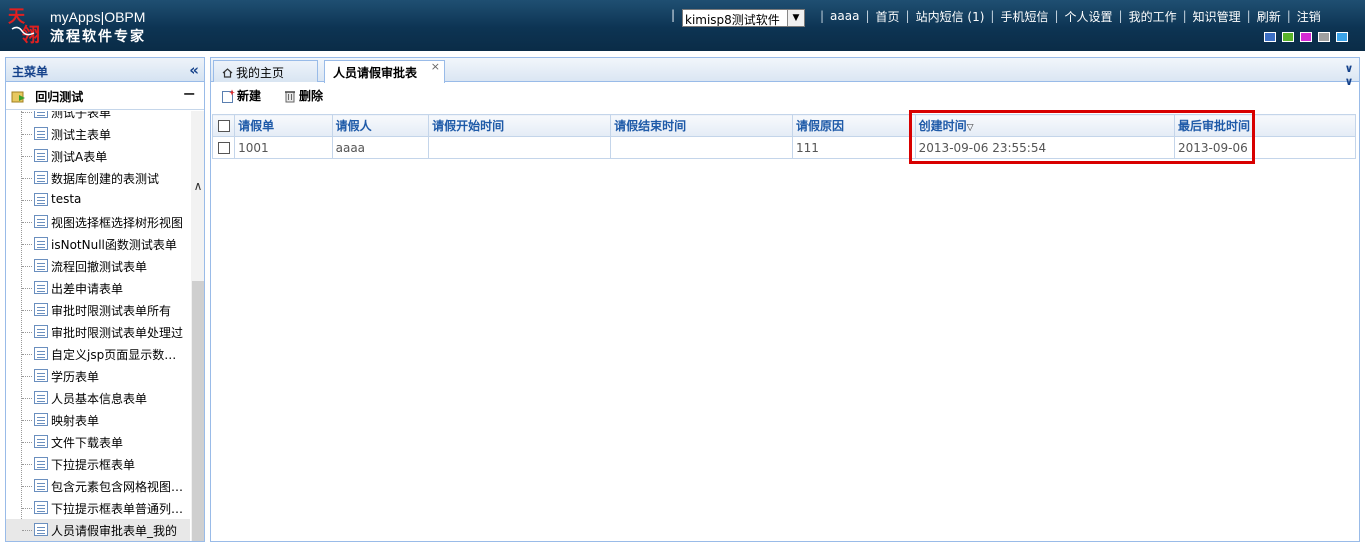  What do you see at coordinates (1288, 37) in the screenshot?
I see `skin-green` at bounding box center [1288, 37].